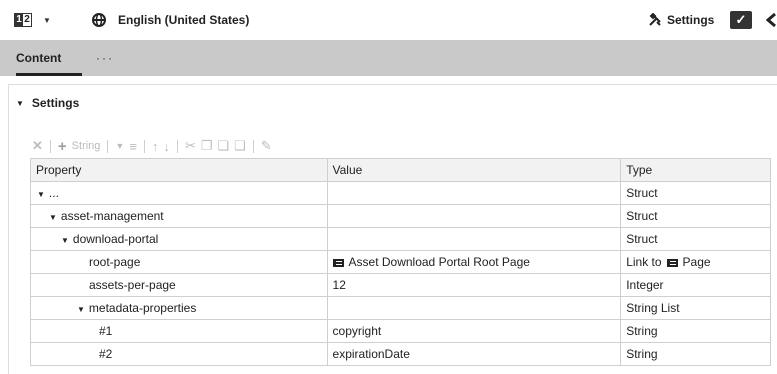 The width and height of the screenshot is (777, 374). What do you see at coordinates (179, 262) in the screenshot?
I see `property-cell: root-page` at bounding box center [179, 262].